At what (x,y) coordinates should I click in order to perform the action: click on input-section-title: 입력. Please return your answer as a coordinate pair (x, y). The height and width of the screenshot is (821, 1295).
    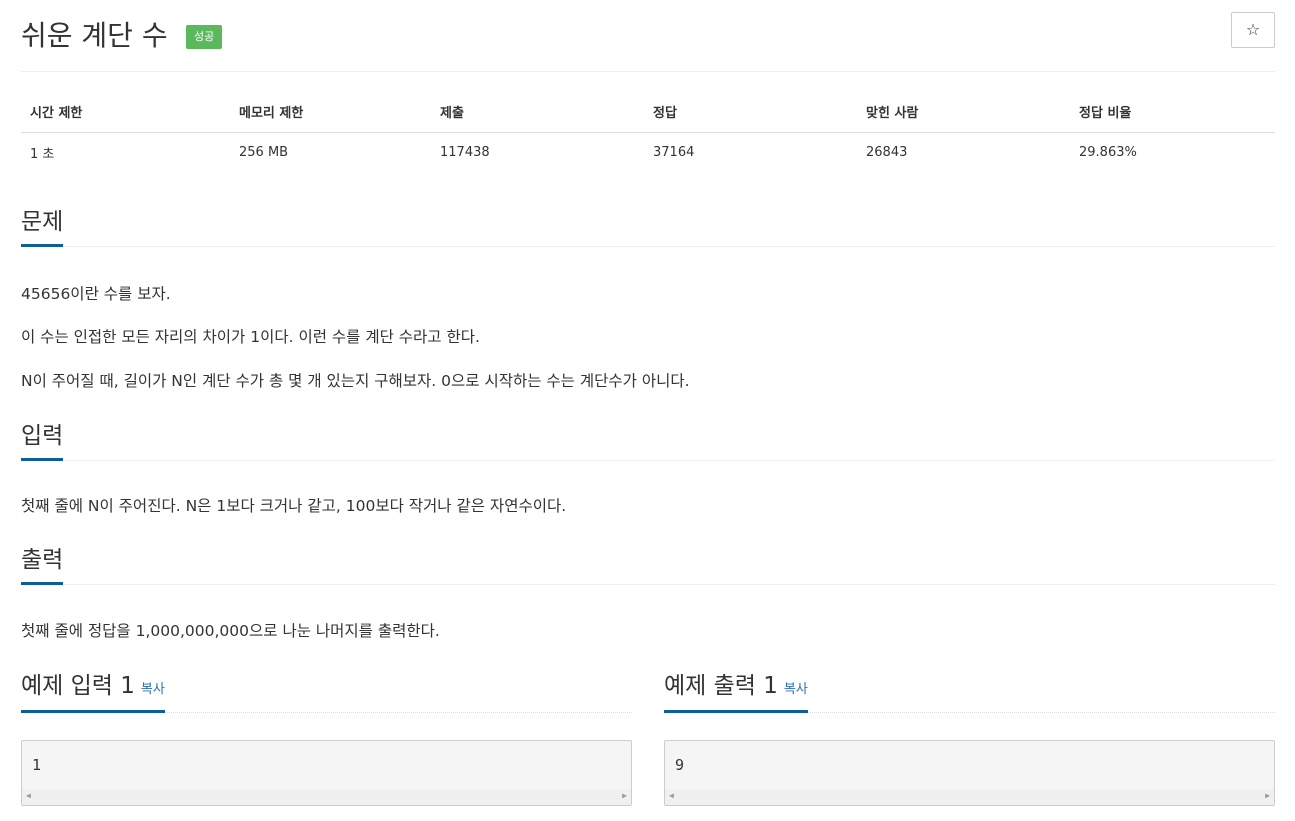
    Looking at the image, I should click on (42, 442).